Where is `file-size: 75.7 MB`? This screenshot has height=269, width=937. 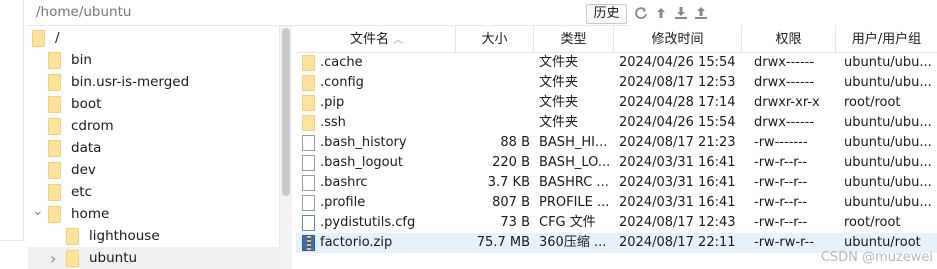
file-size: 75.7 MB is located at coordinates (503, 242).